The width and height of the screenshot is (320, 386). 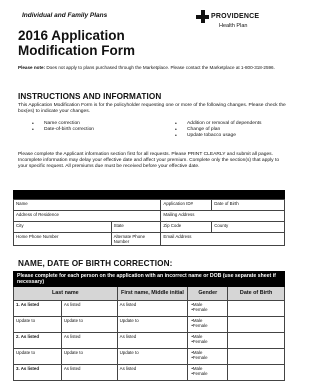 I want to click on form-title: 2016 Application Modification Form, so click(x=76, y=43).